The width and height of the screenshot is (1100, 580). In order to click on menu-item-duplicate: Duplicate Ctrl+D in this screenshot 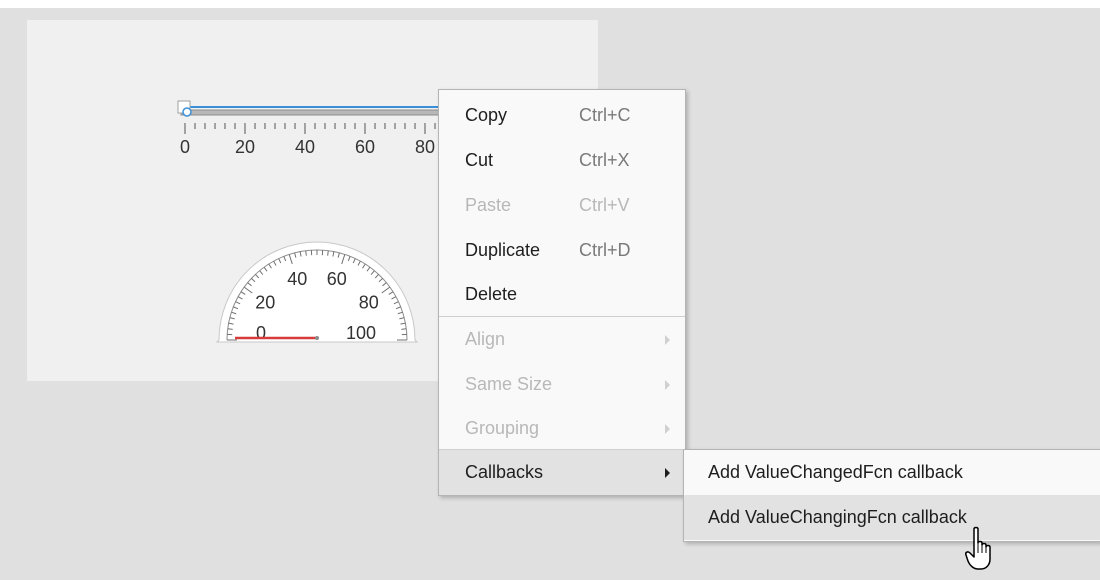, I will do `click(562, 250)`.